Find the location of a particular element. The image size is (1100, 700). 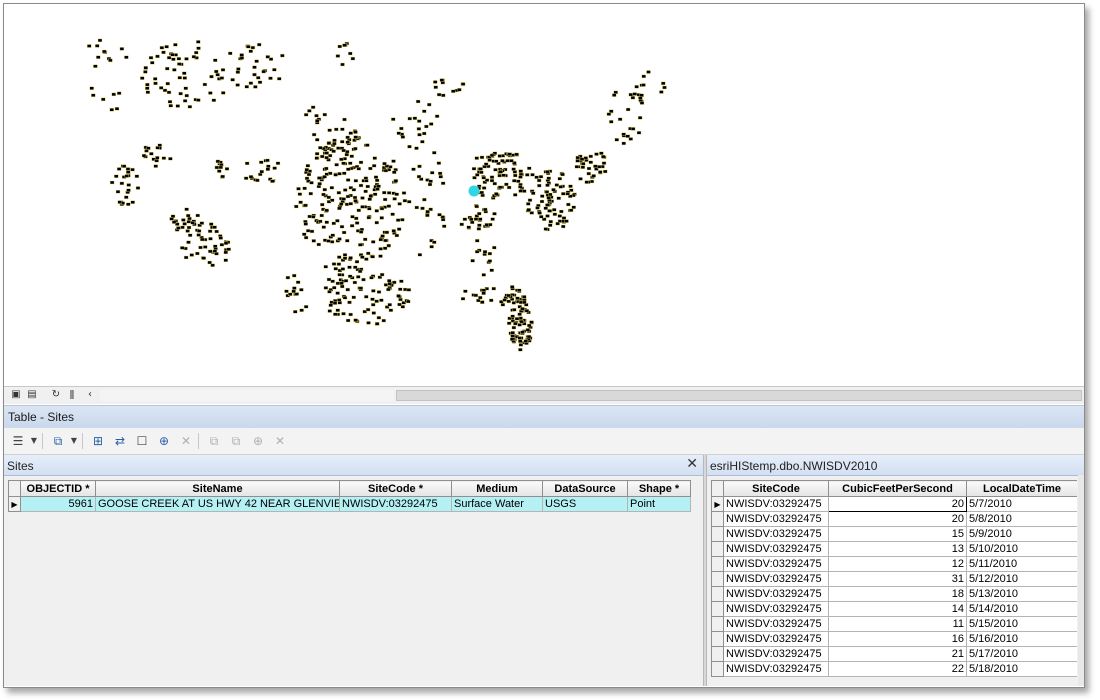

table-row: NWISDV:03292475 18 5/13/2010 is located at coordinates (894, 594).